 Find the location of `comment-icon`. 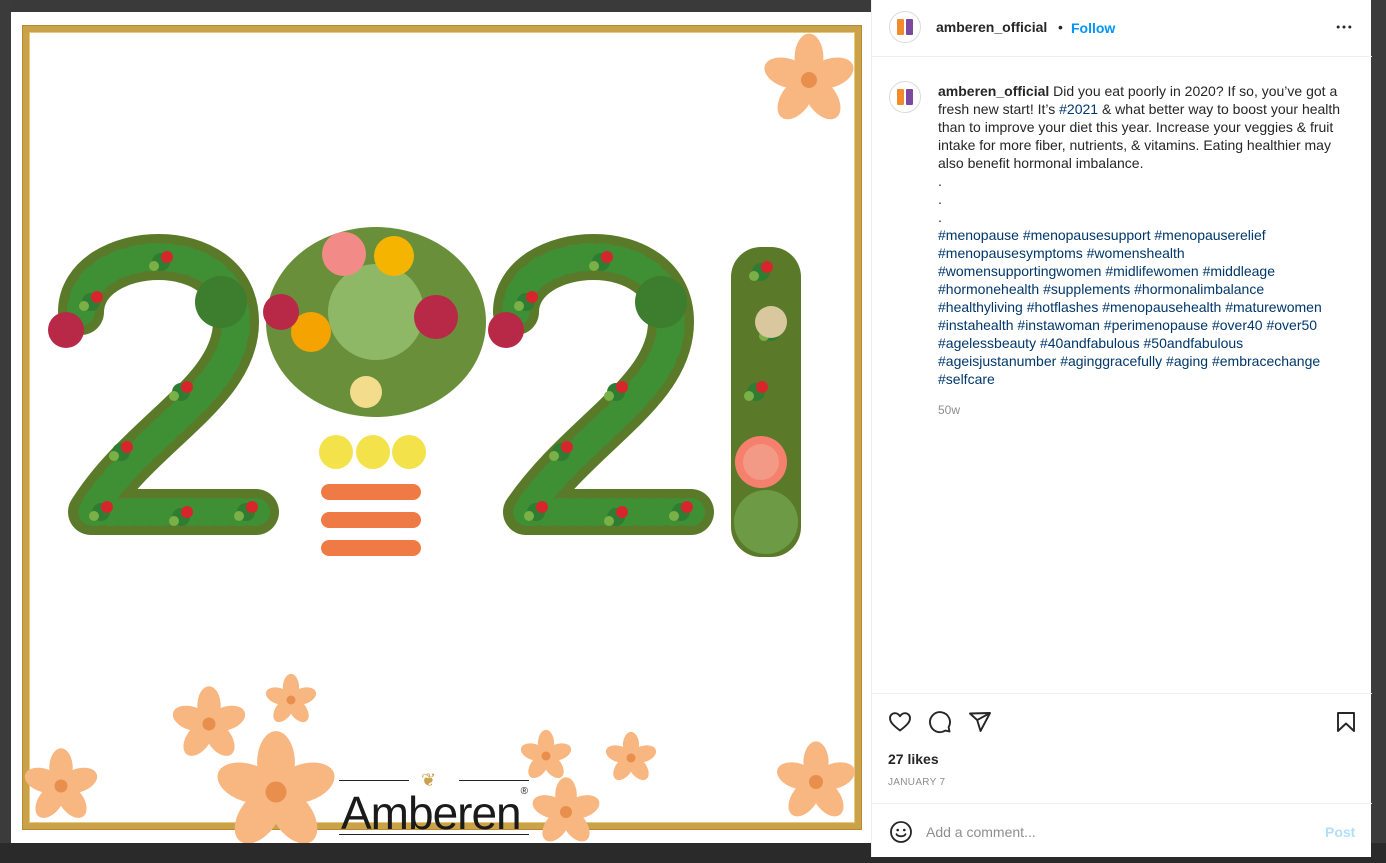

comment-icon is located at coordinates (940, 722).